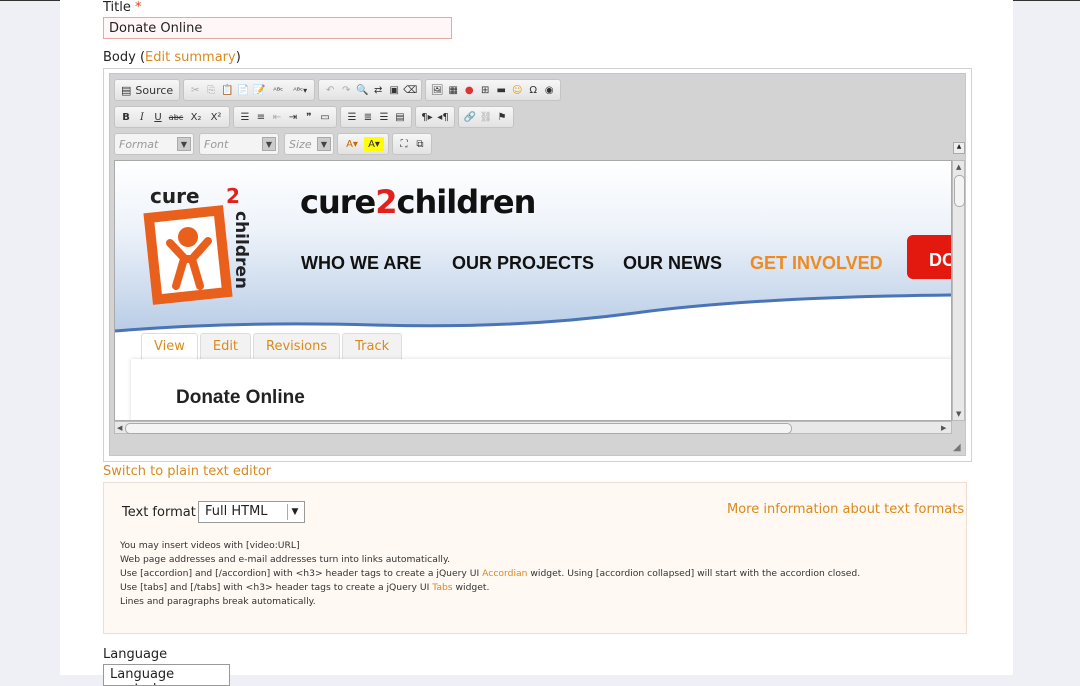 The width and height of the screenshot is (1080, 686). What do you see at coordinates (225, 346) in the screenshot?
I see `tab-edit: Edit` at bounding box center [225, 346].